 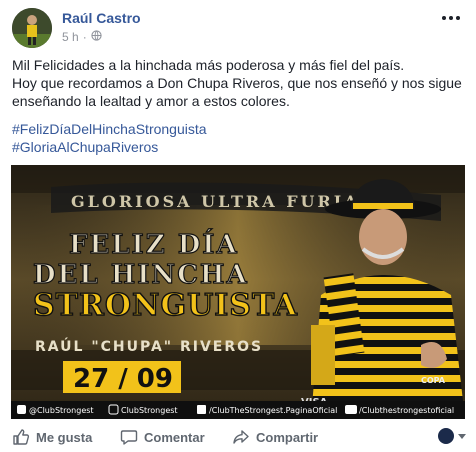 I want to click on action-bar: Me gusta Comentar Compartir, so click(x=238, y=437).